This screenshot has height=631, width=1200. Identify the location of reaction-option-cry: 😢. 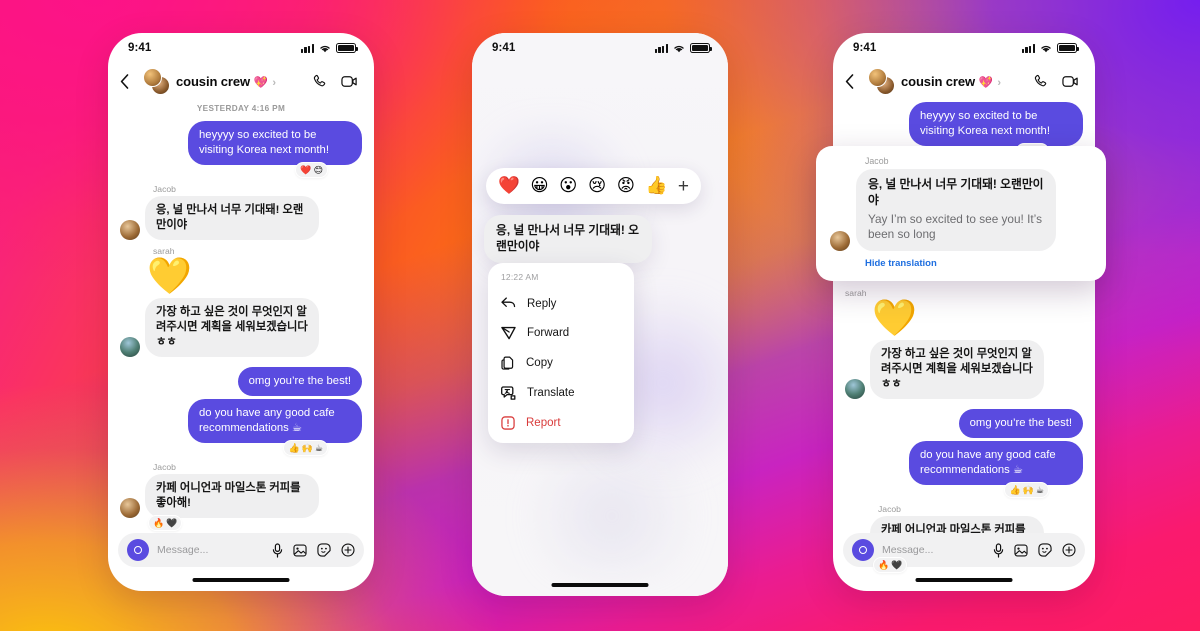
(597, 186).